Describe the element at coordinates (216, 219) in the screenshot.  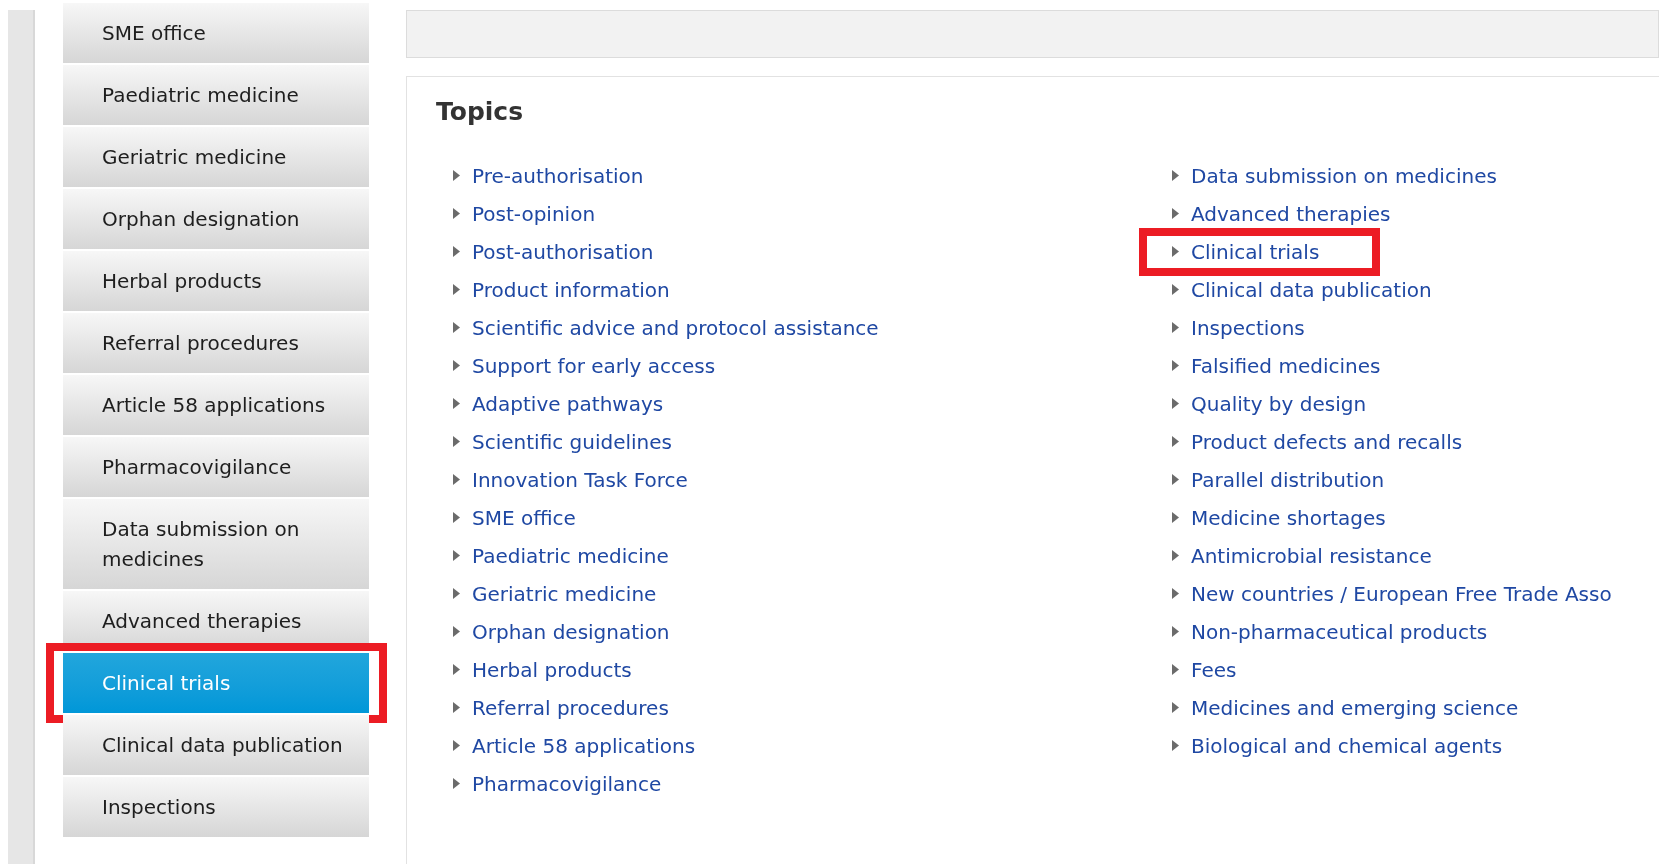
I see `sidebar-item: Orphan designation` at that location.